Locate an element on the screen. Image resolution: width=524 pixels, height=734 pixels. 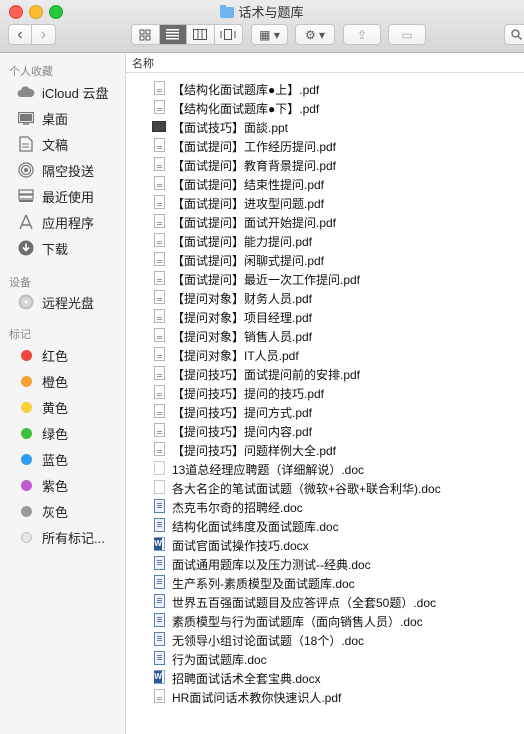
file-row: 面试官面试操作技巧.docx is located at coordinates (325, 544).